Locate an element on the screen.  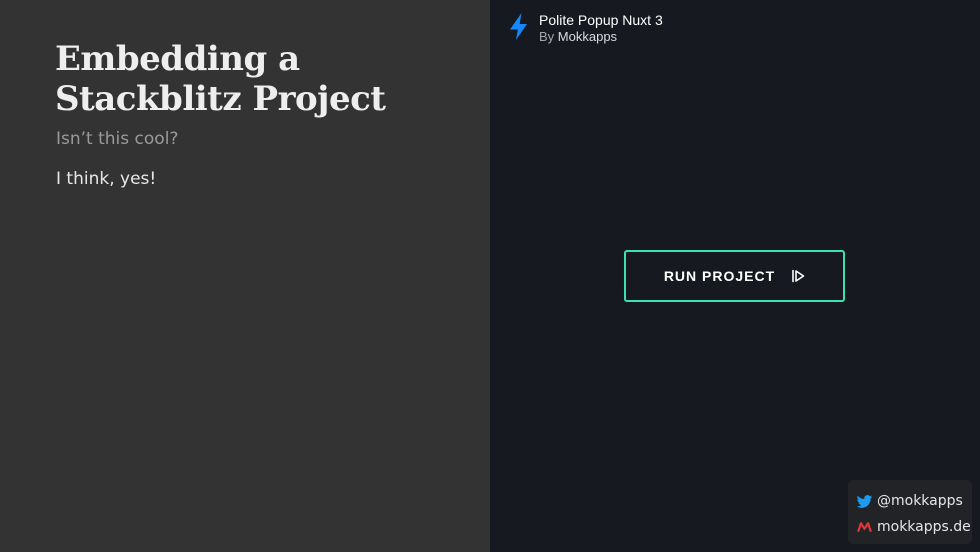
twitter-icon is located at coordinates (864, 501).